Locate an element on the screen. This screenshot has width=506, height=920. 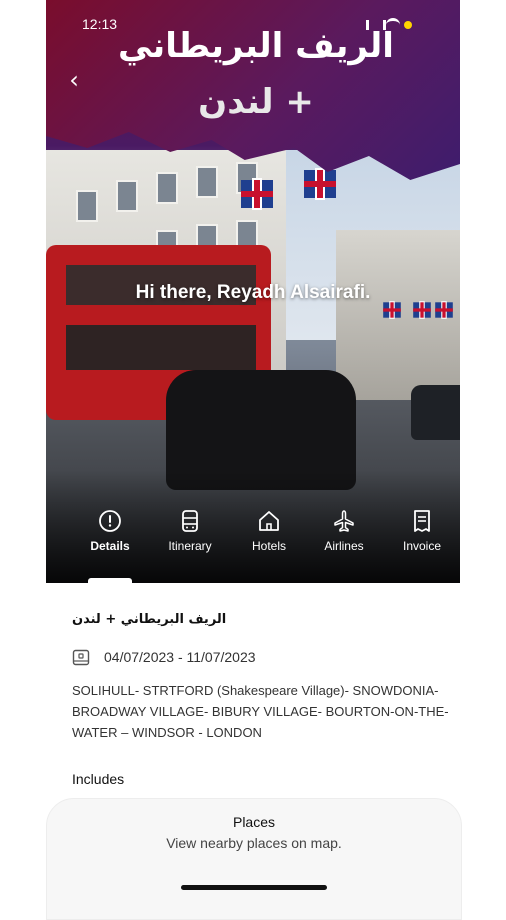
info-icon is located at coordinates (110, 521).